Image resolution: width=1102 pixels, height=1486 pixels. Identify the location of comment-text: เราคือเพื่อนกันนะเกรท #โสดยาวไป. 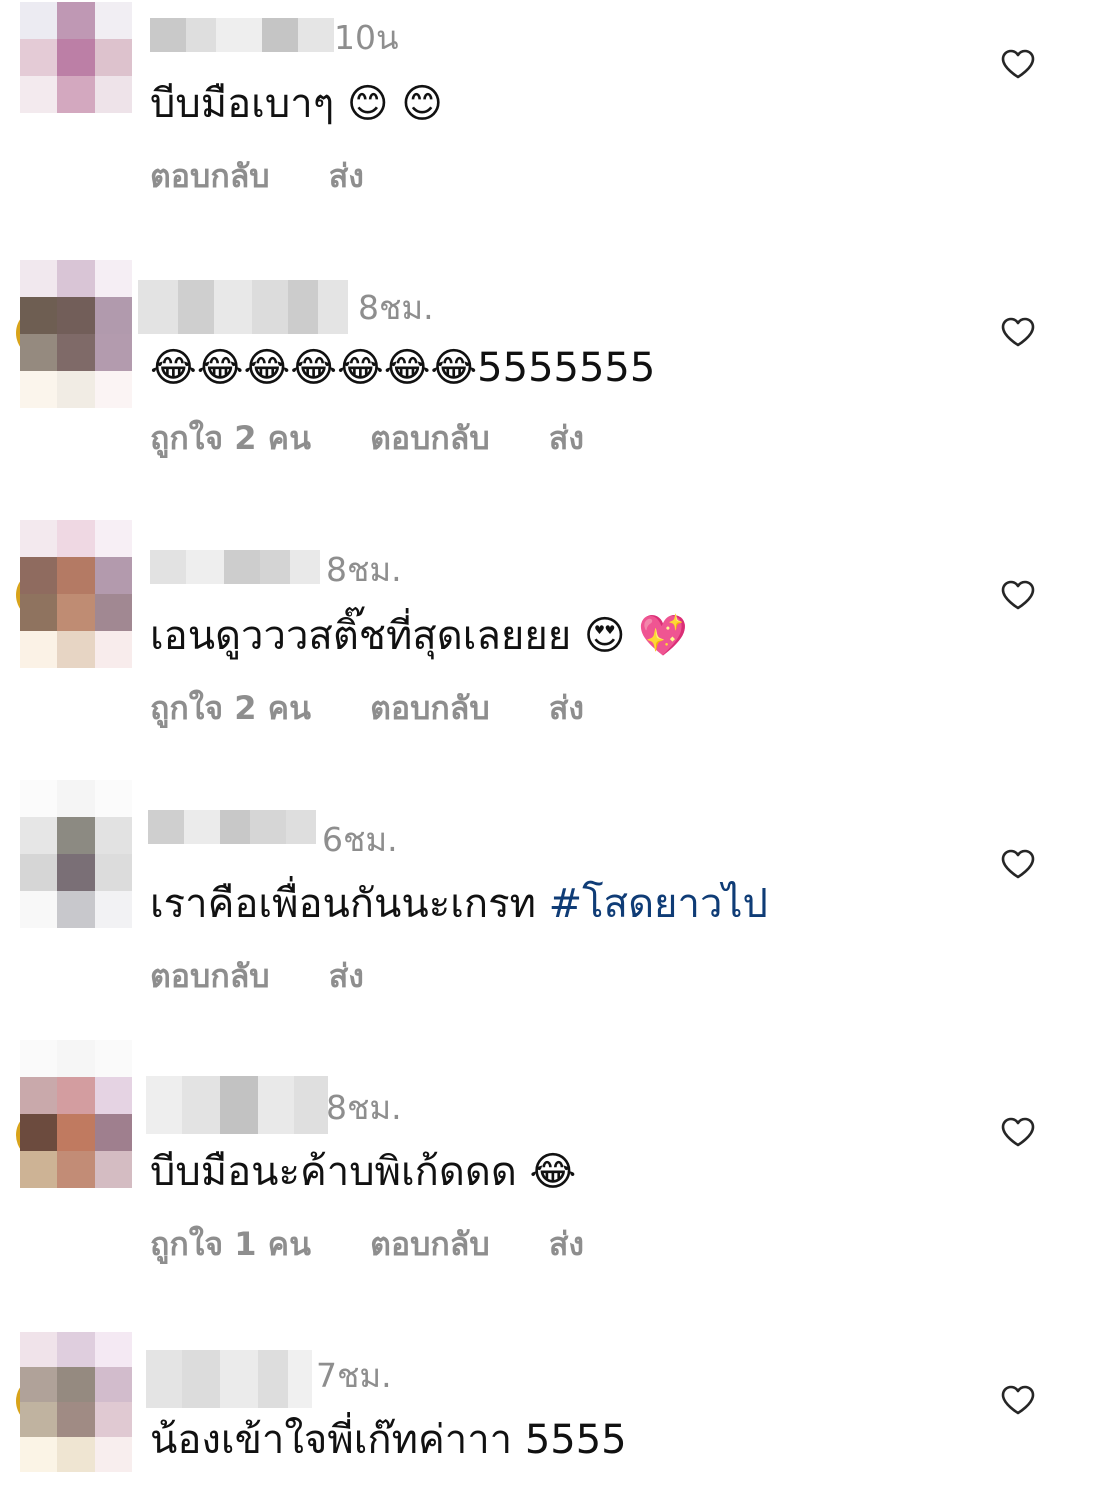
(459, 904).